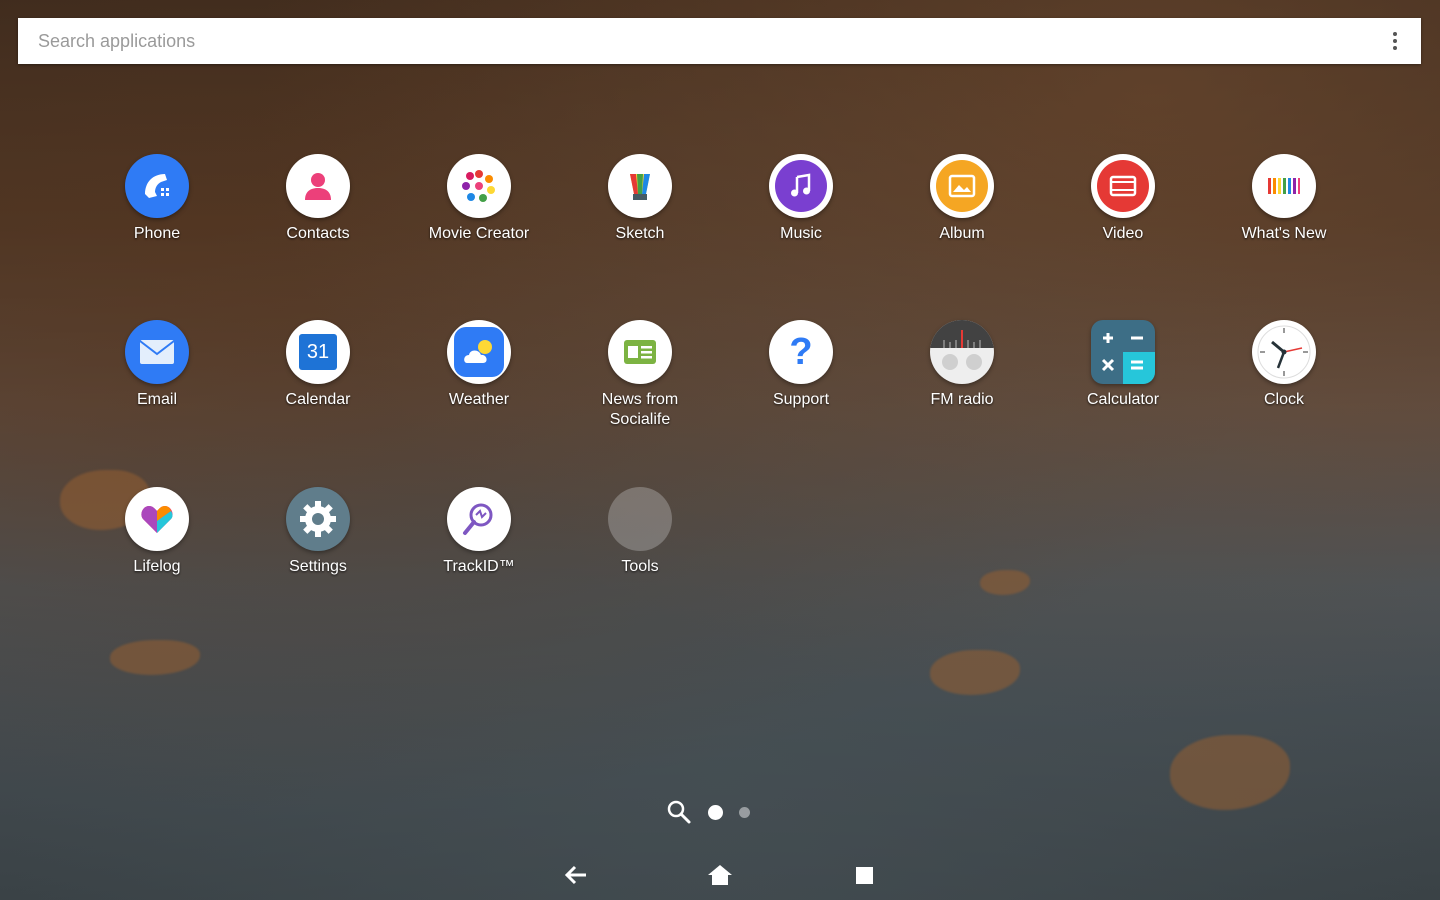  What do you see at coordinates (640, 233) in the screenshot?
I see `app-label: Sketch` at bounding box center [640, 233].